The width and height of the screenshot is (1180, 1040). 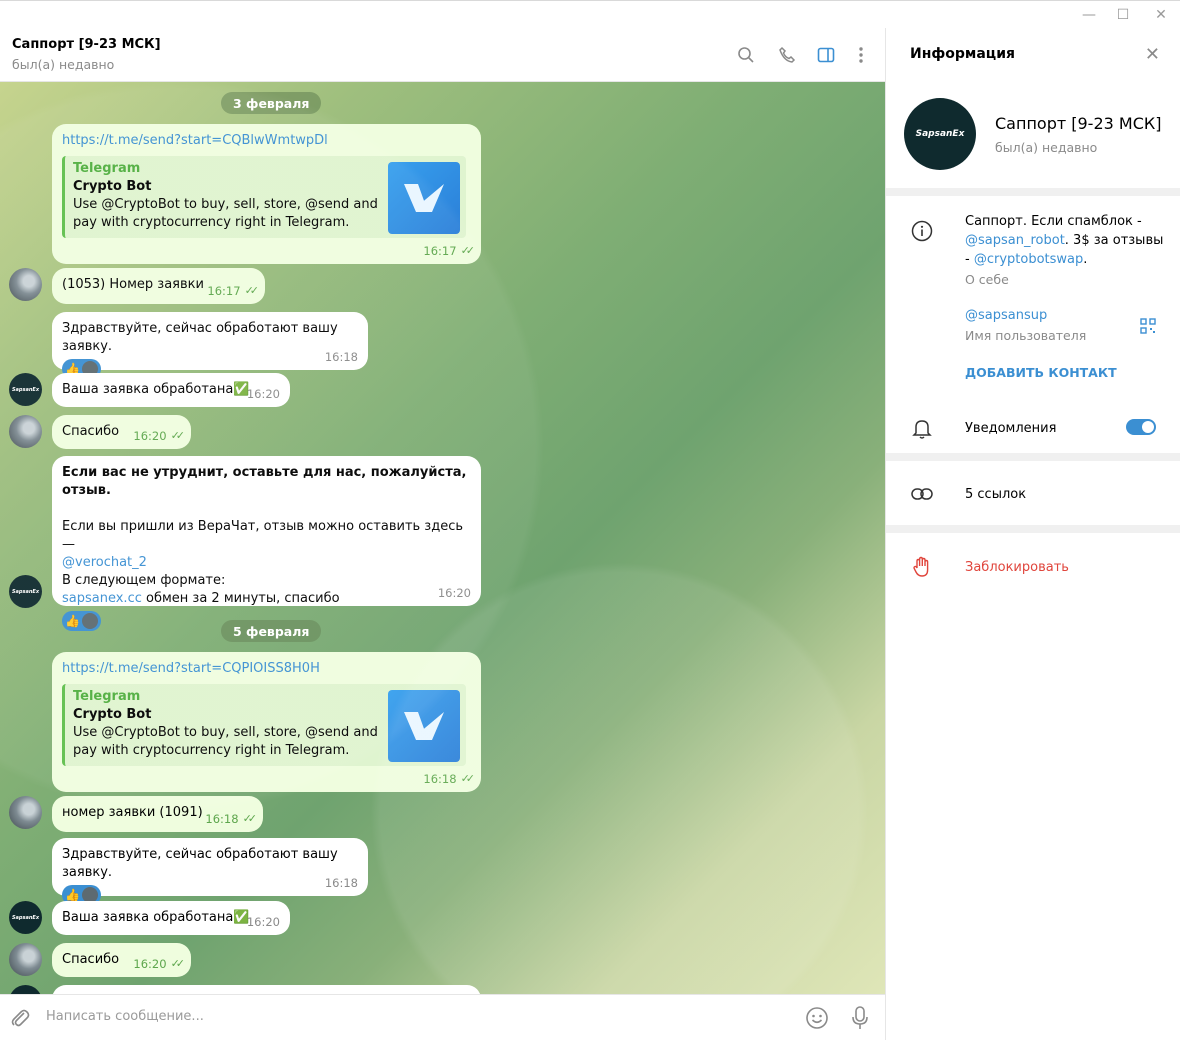 What do you see at coordinates (590, 14) in the screenshot?
I see `window-title-bar: — ☐ ✕` at bounding box center [590, 14].